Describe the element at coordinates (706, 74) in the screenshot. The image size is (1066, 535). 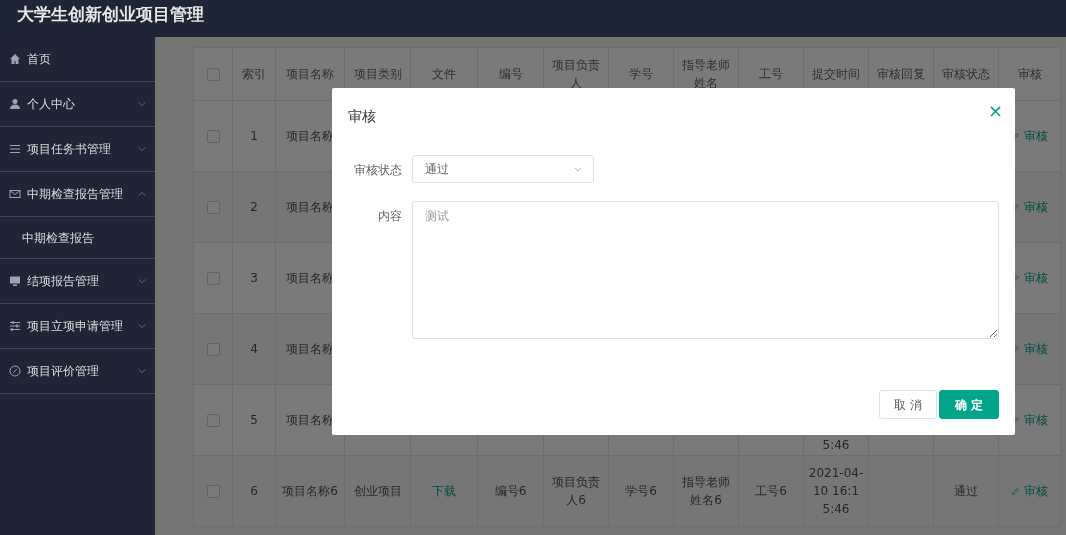
I see `column-header: 指导老师姓名` at that location.